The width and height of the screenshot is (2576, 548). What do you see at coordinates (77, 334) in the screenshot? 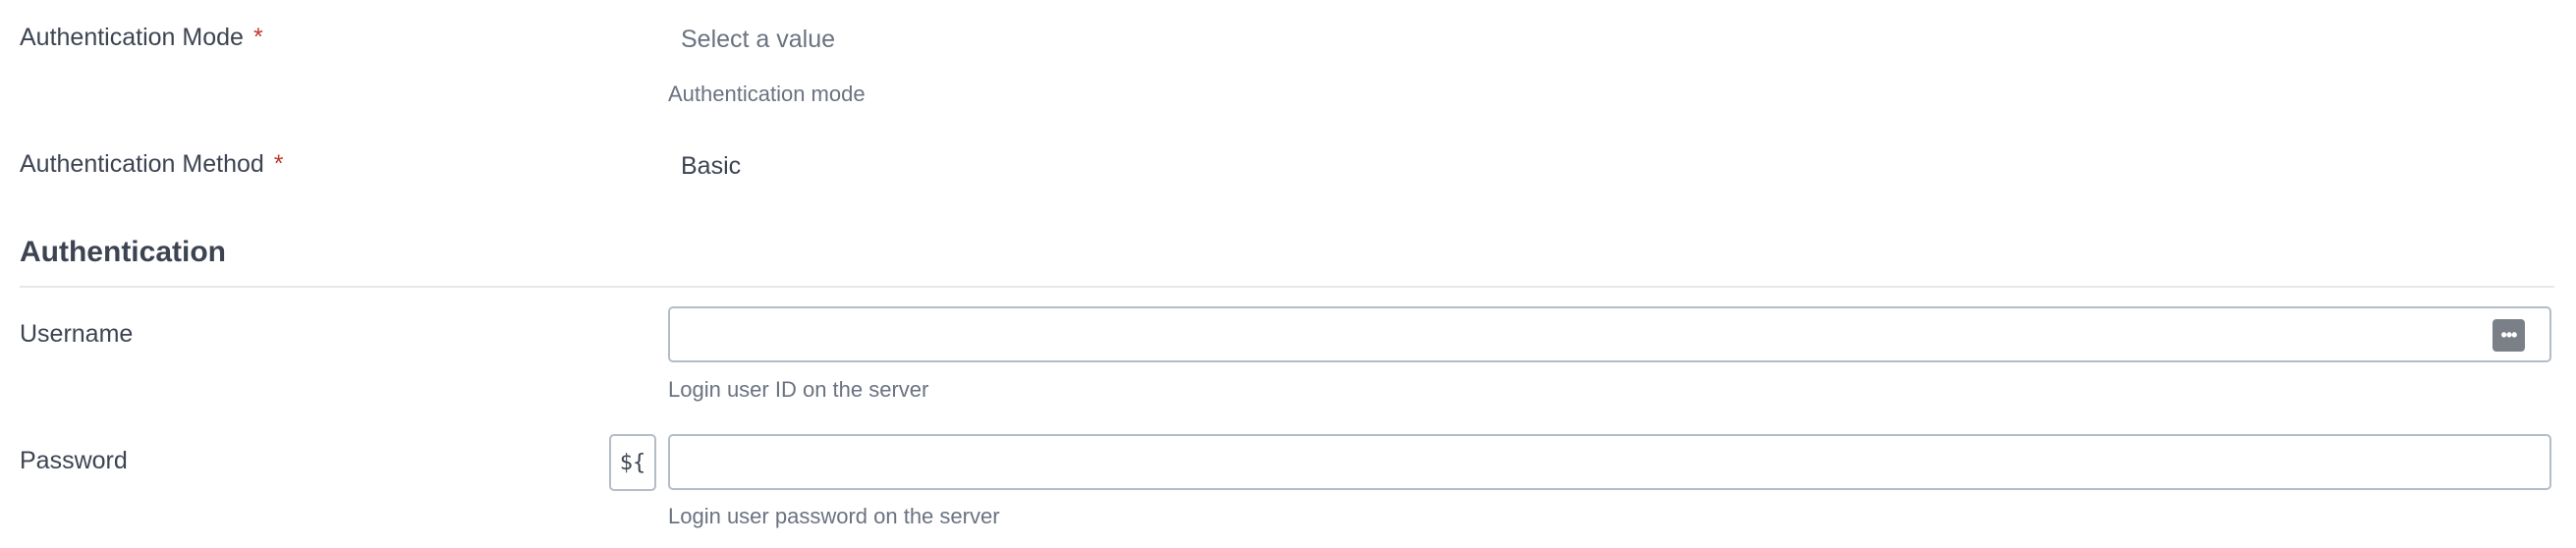
I see `username-label: Username` at bounding box center [77, 334].